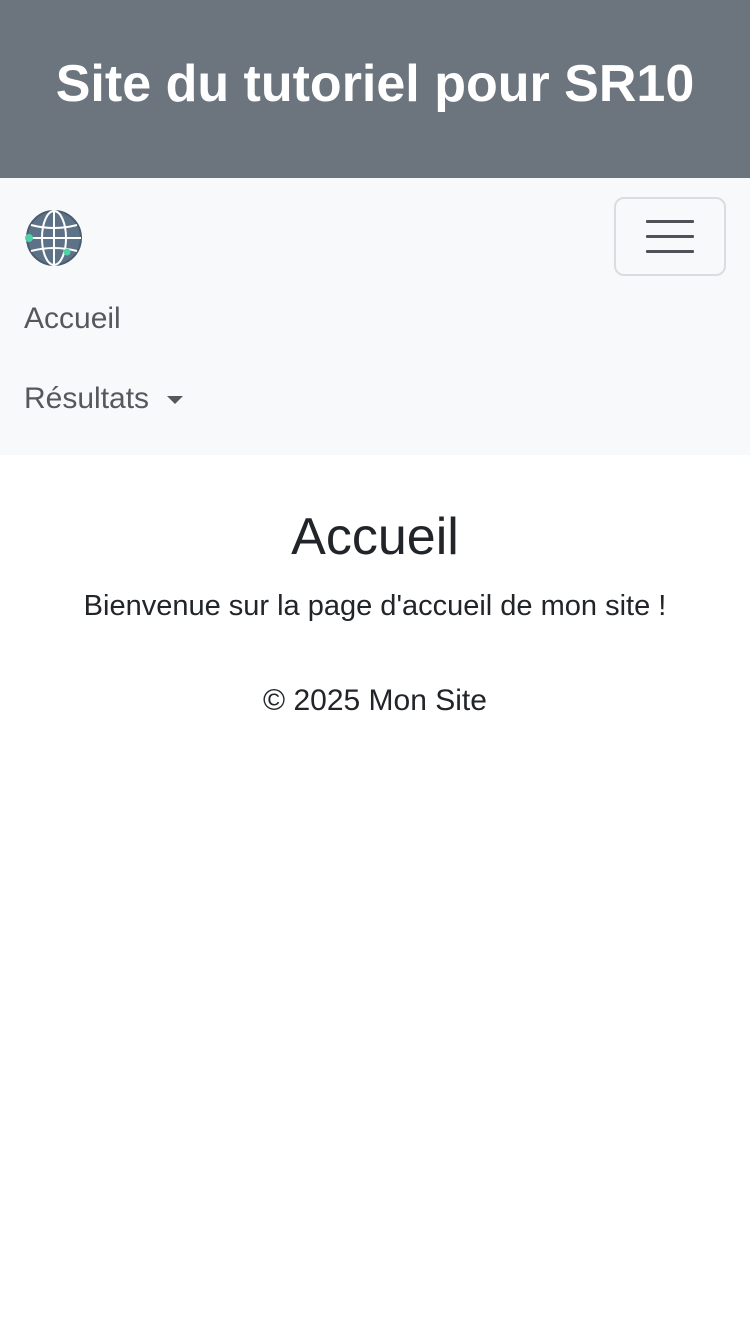  I want to click on footer: © 2025 Mon Site, so click(375, 700).